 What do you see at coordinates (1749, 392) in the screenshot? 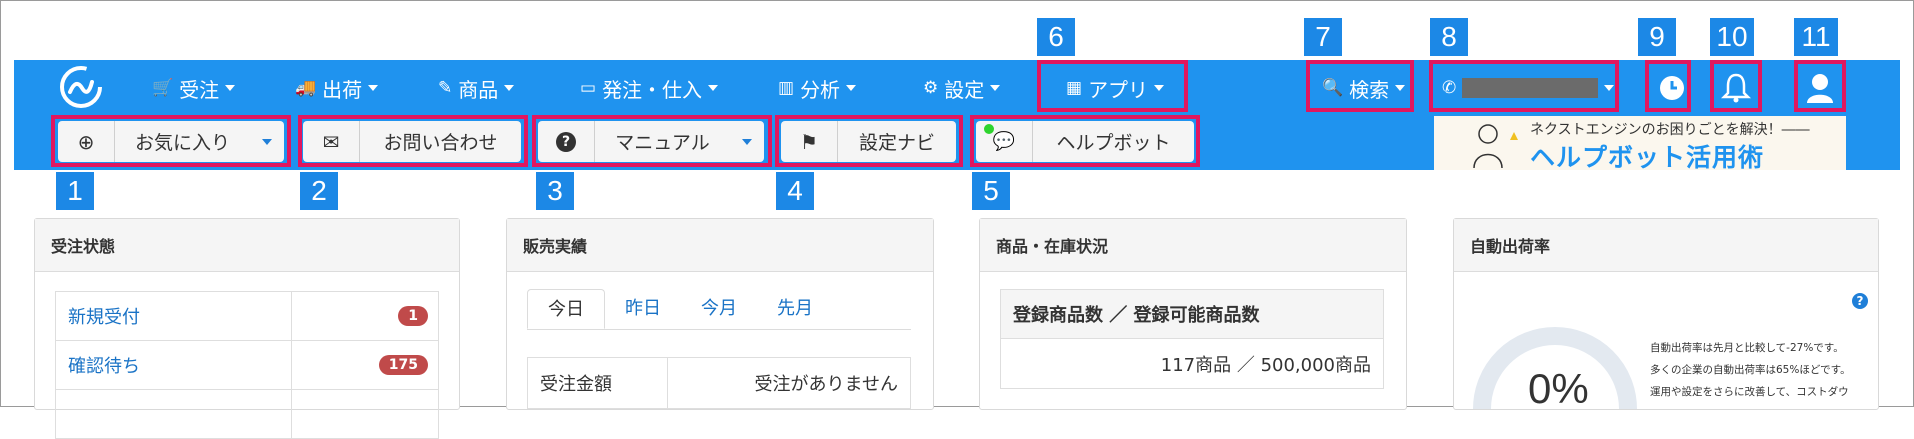
I see `auto-ship-line: 運用や設定をさらに改善して、コストダウ` at bounding box center [1749, 392].